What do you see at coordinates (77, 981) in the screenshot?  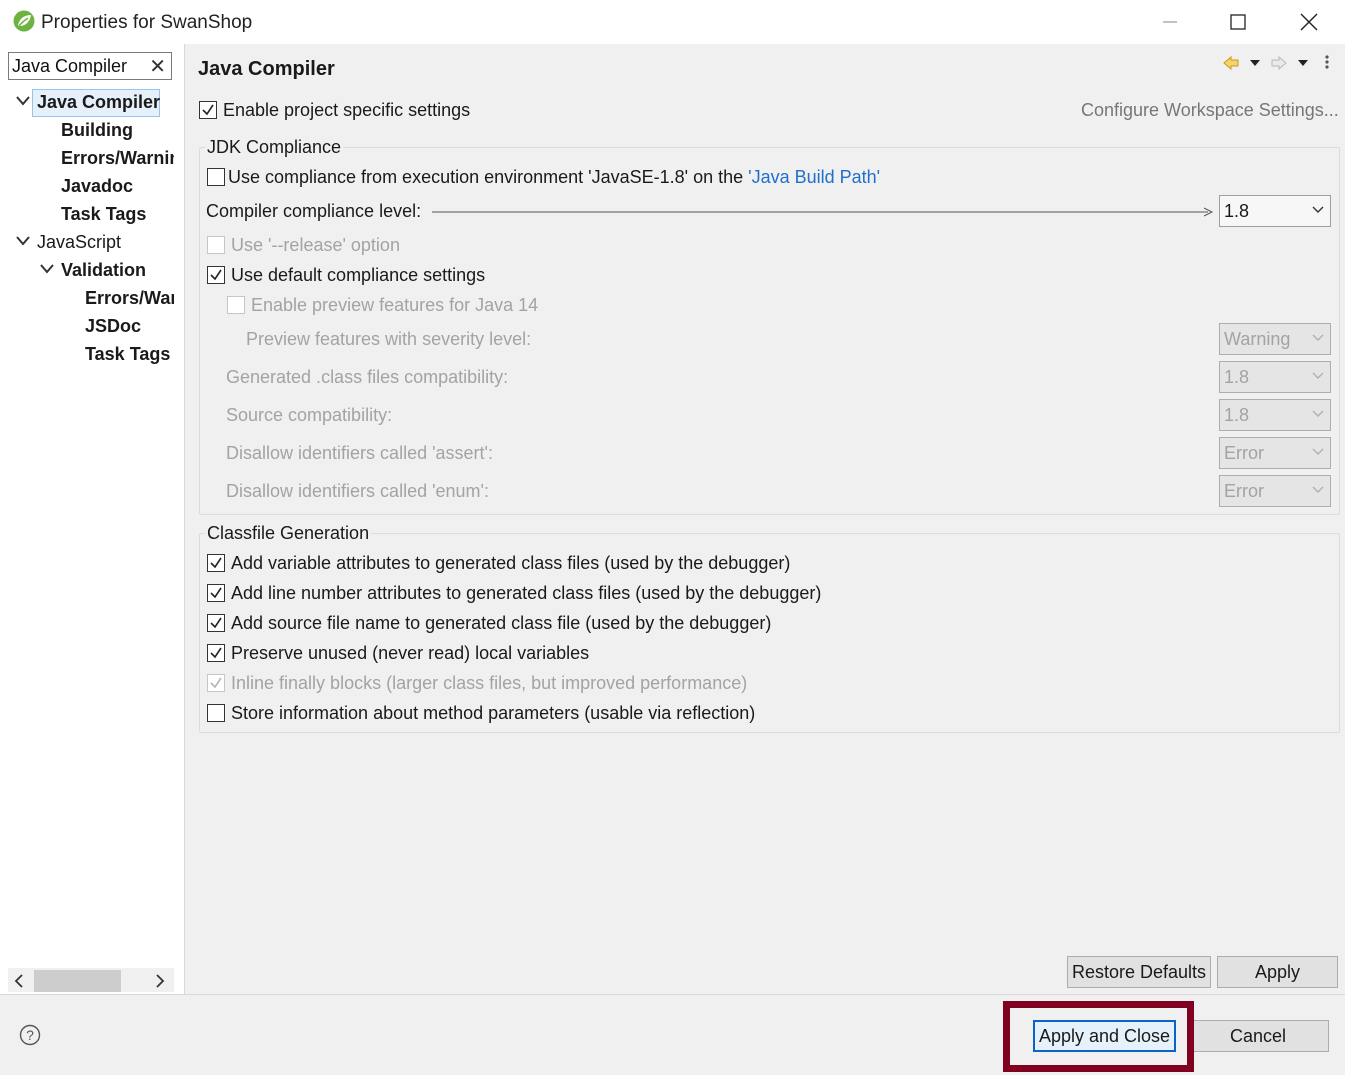 I see `scrollbar-thumb` at bounding box center [77, 981].